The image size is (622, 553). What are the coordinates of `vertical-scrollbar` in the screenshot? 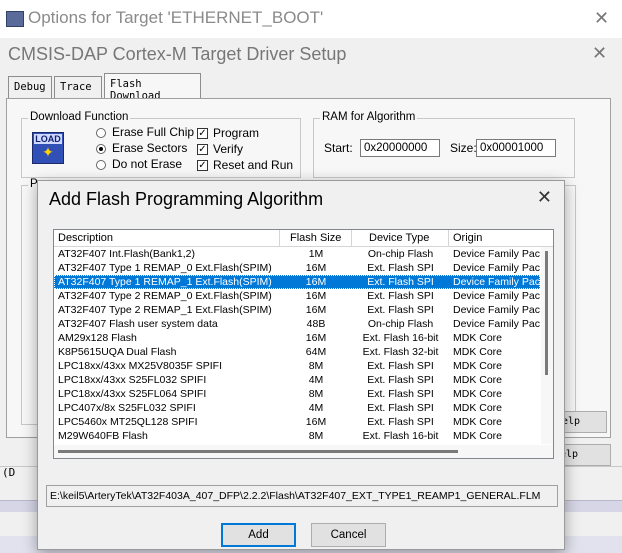 It's located at (547, 345).